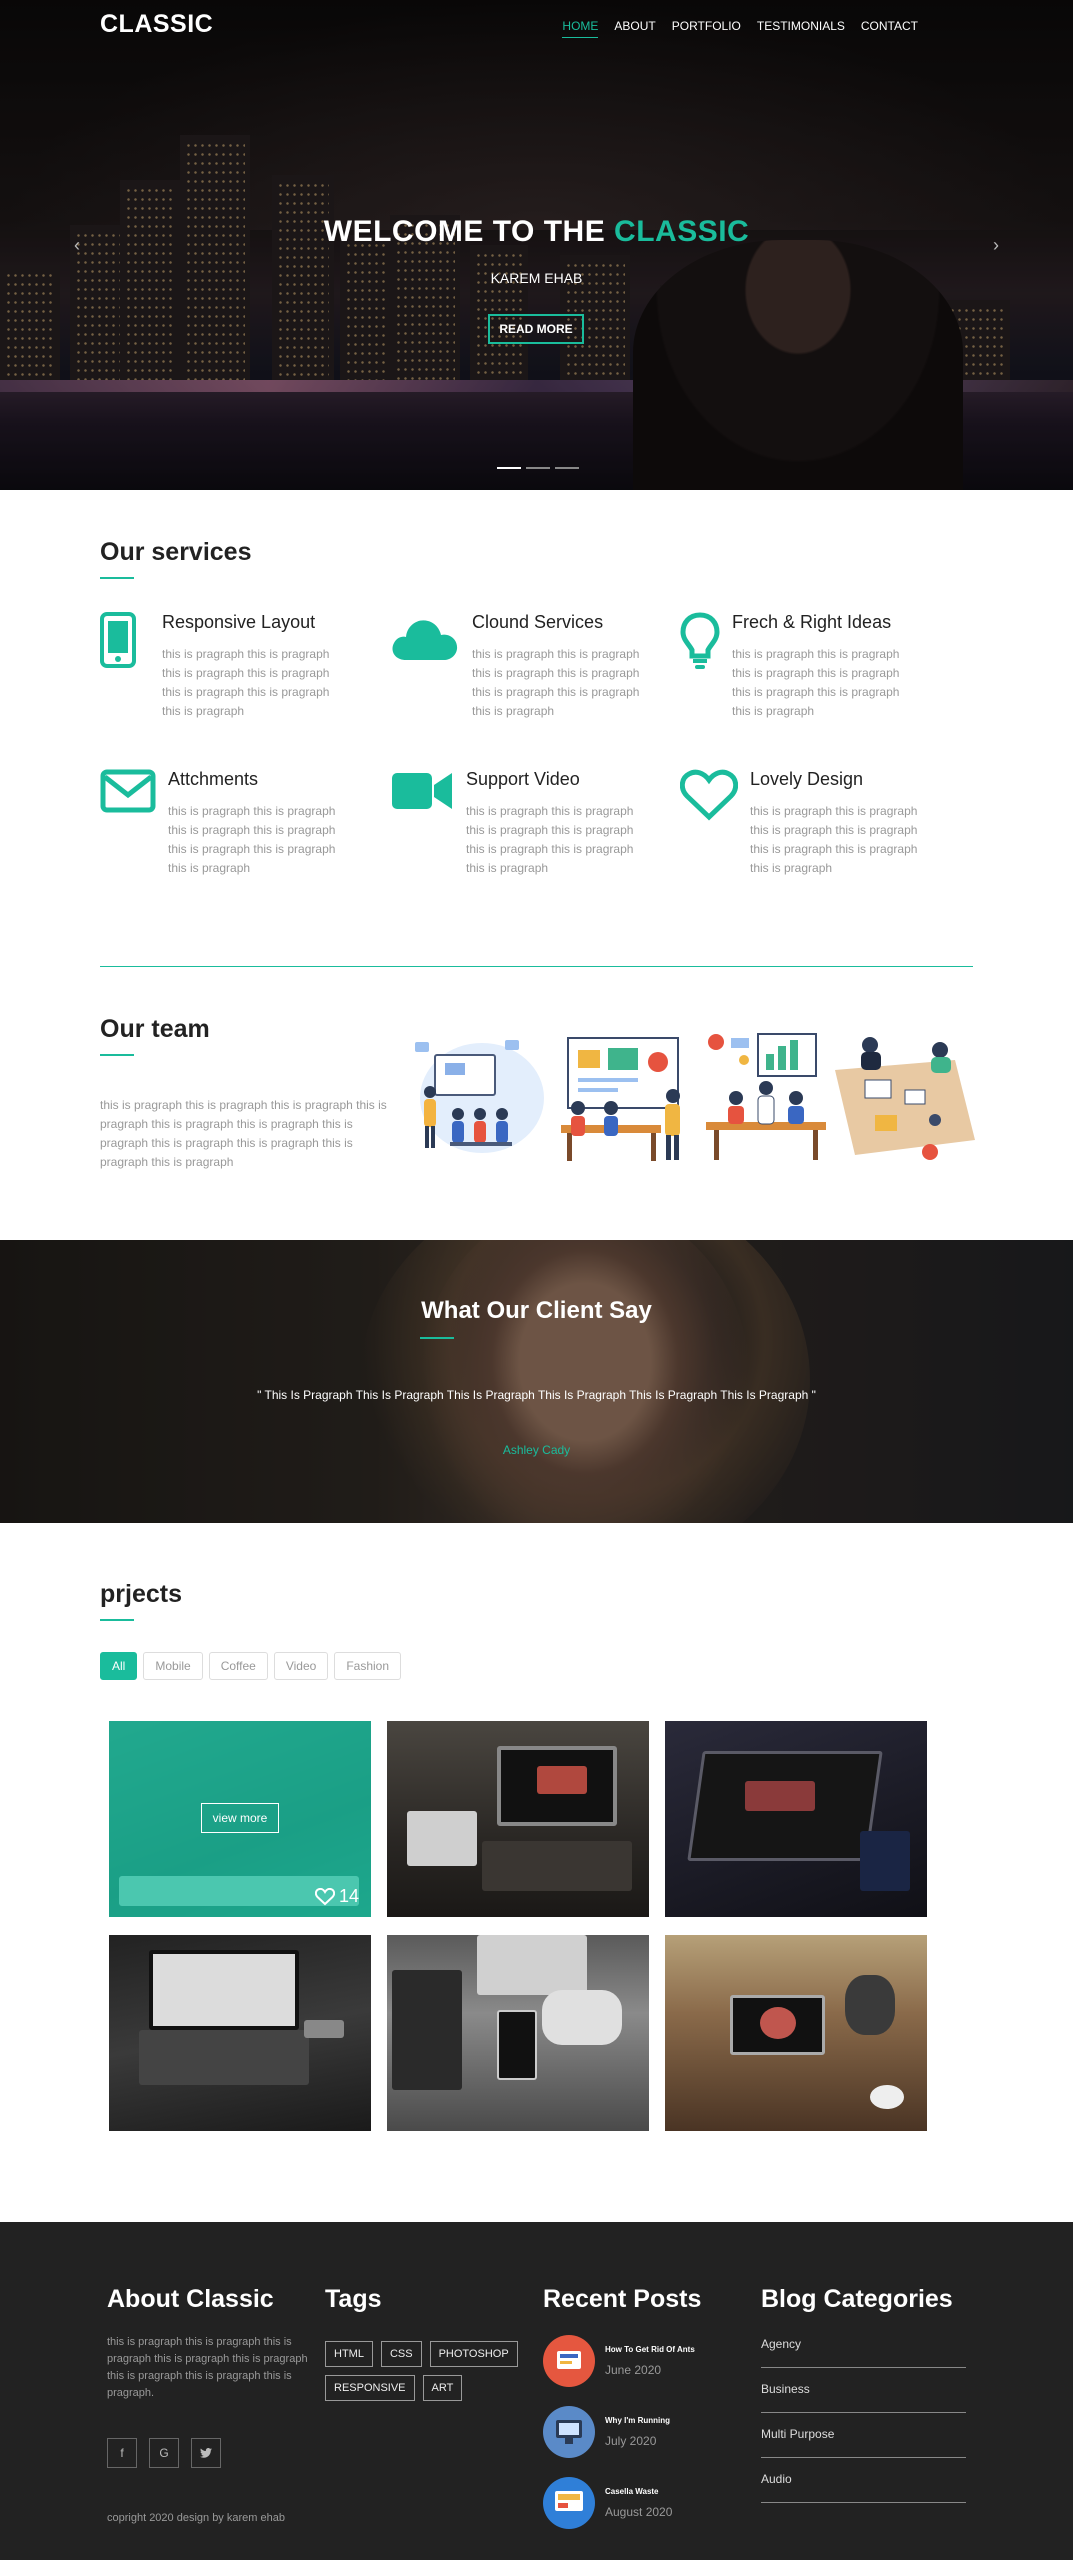  I want to click on nav-link-about: ABOUT, so click(634, 28).